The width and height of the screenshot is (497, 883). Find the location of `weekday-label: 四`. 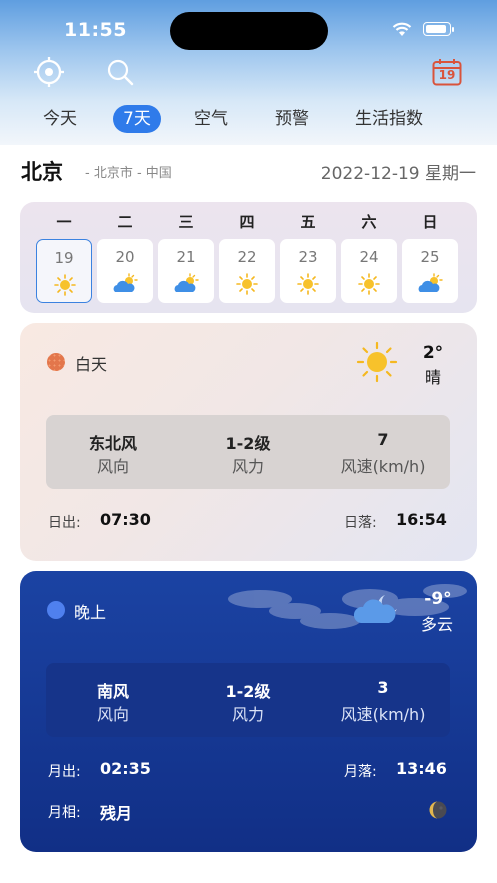

weekday-label: 四 is located at coordinates (247, 222).